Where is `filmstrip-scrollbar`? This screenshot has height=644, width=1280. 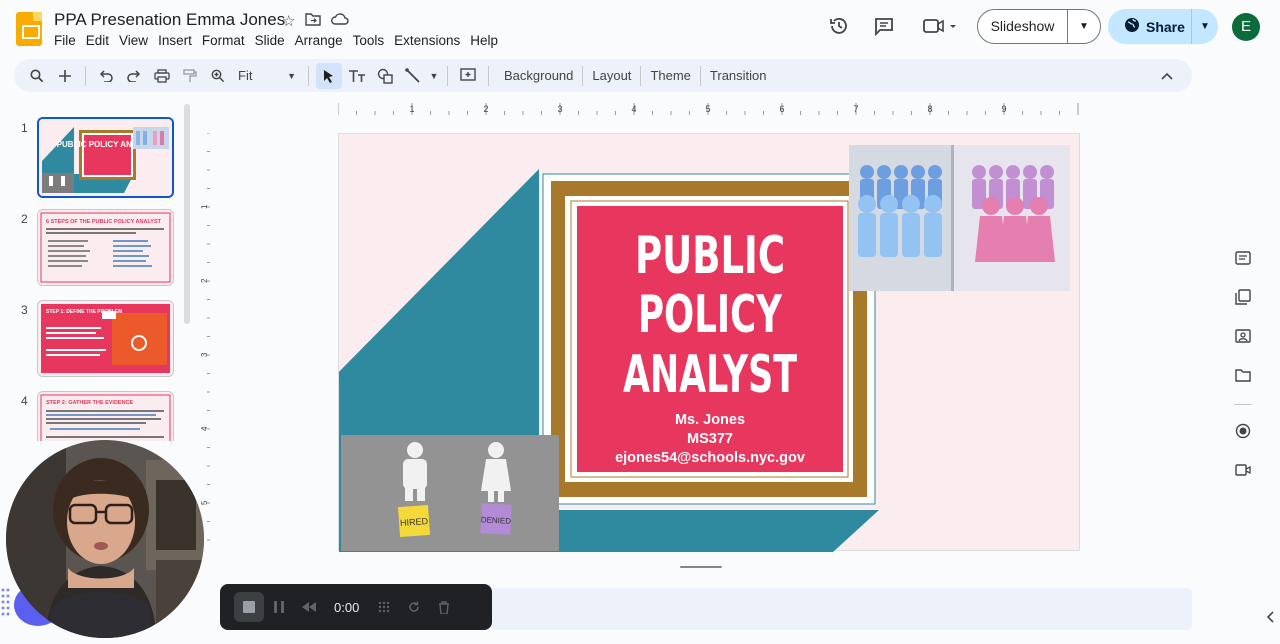 filmstrip-scrollbar is located at coordinates (187, 214).